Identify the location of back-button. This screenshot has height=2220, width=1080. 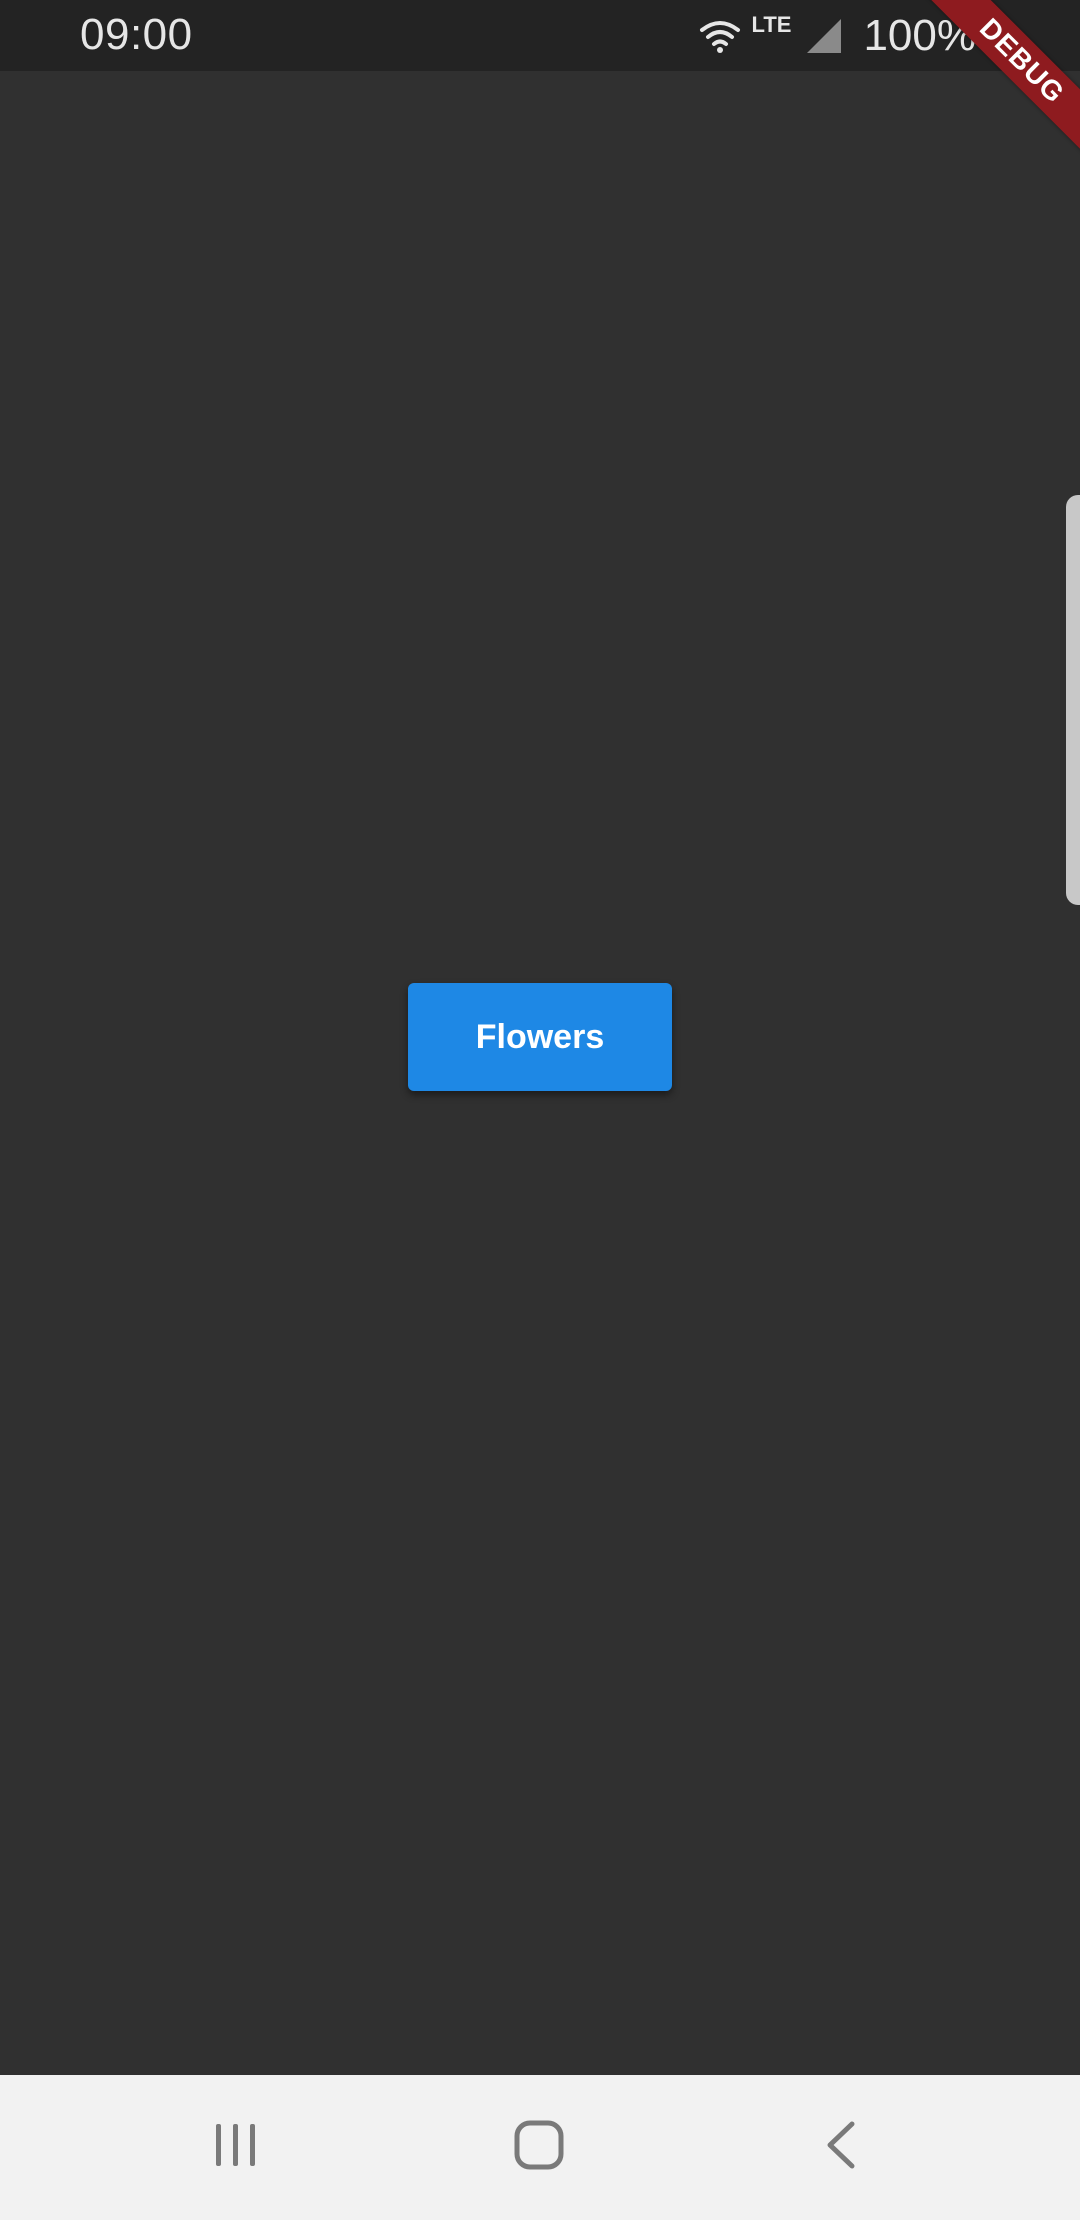
(841, 2147).